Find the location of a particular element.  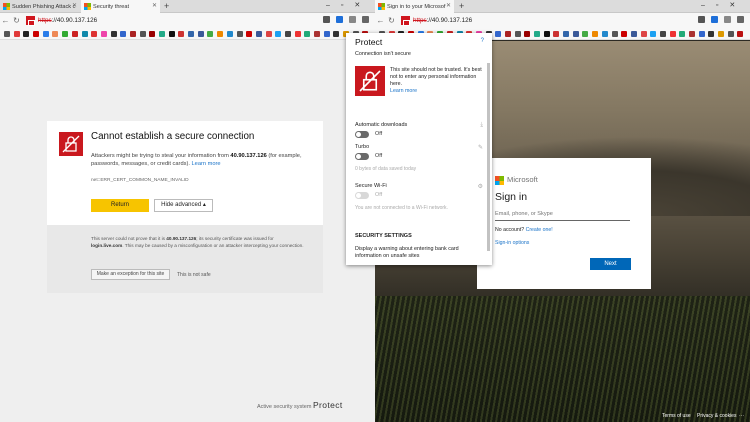

protect-icon is located at coordinates (339, 19).